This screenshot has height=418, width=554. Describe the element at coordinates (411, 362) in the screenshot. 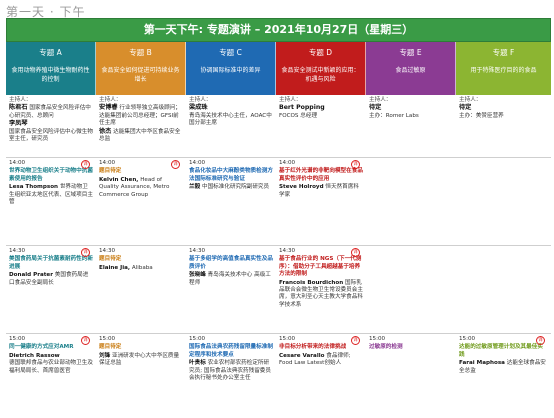

I see `session-cell: 15:00 过敏原的检测` at that location.